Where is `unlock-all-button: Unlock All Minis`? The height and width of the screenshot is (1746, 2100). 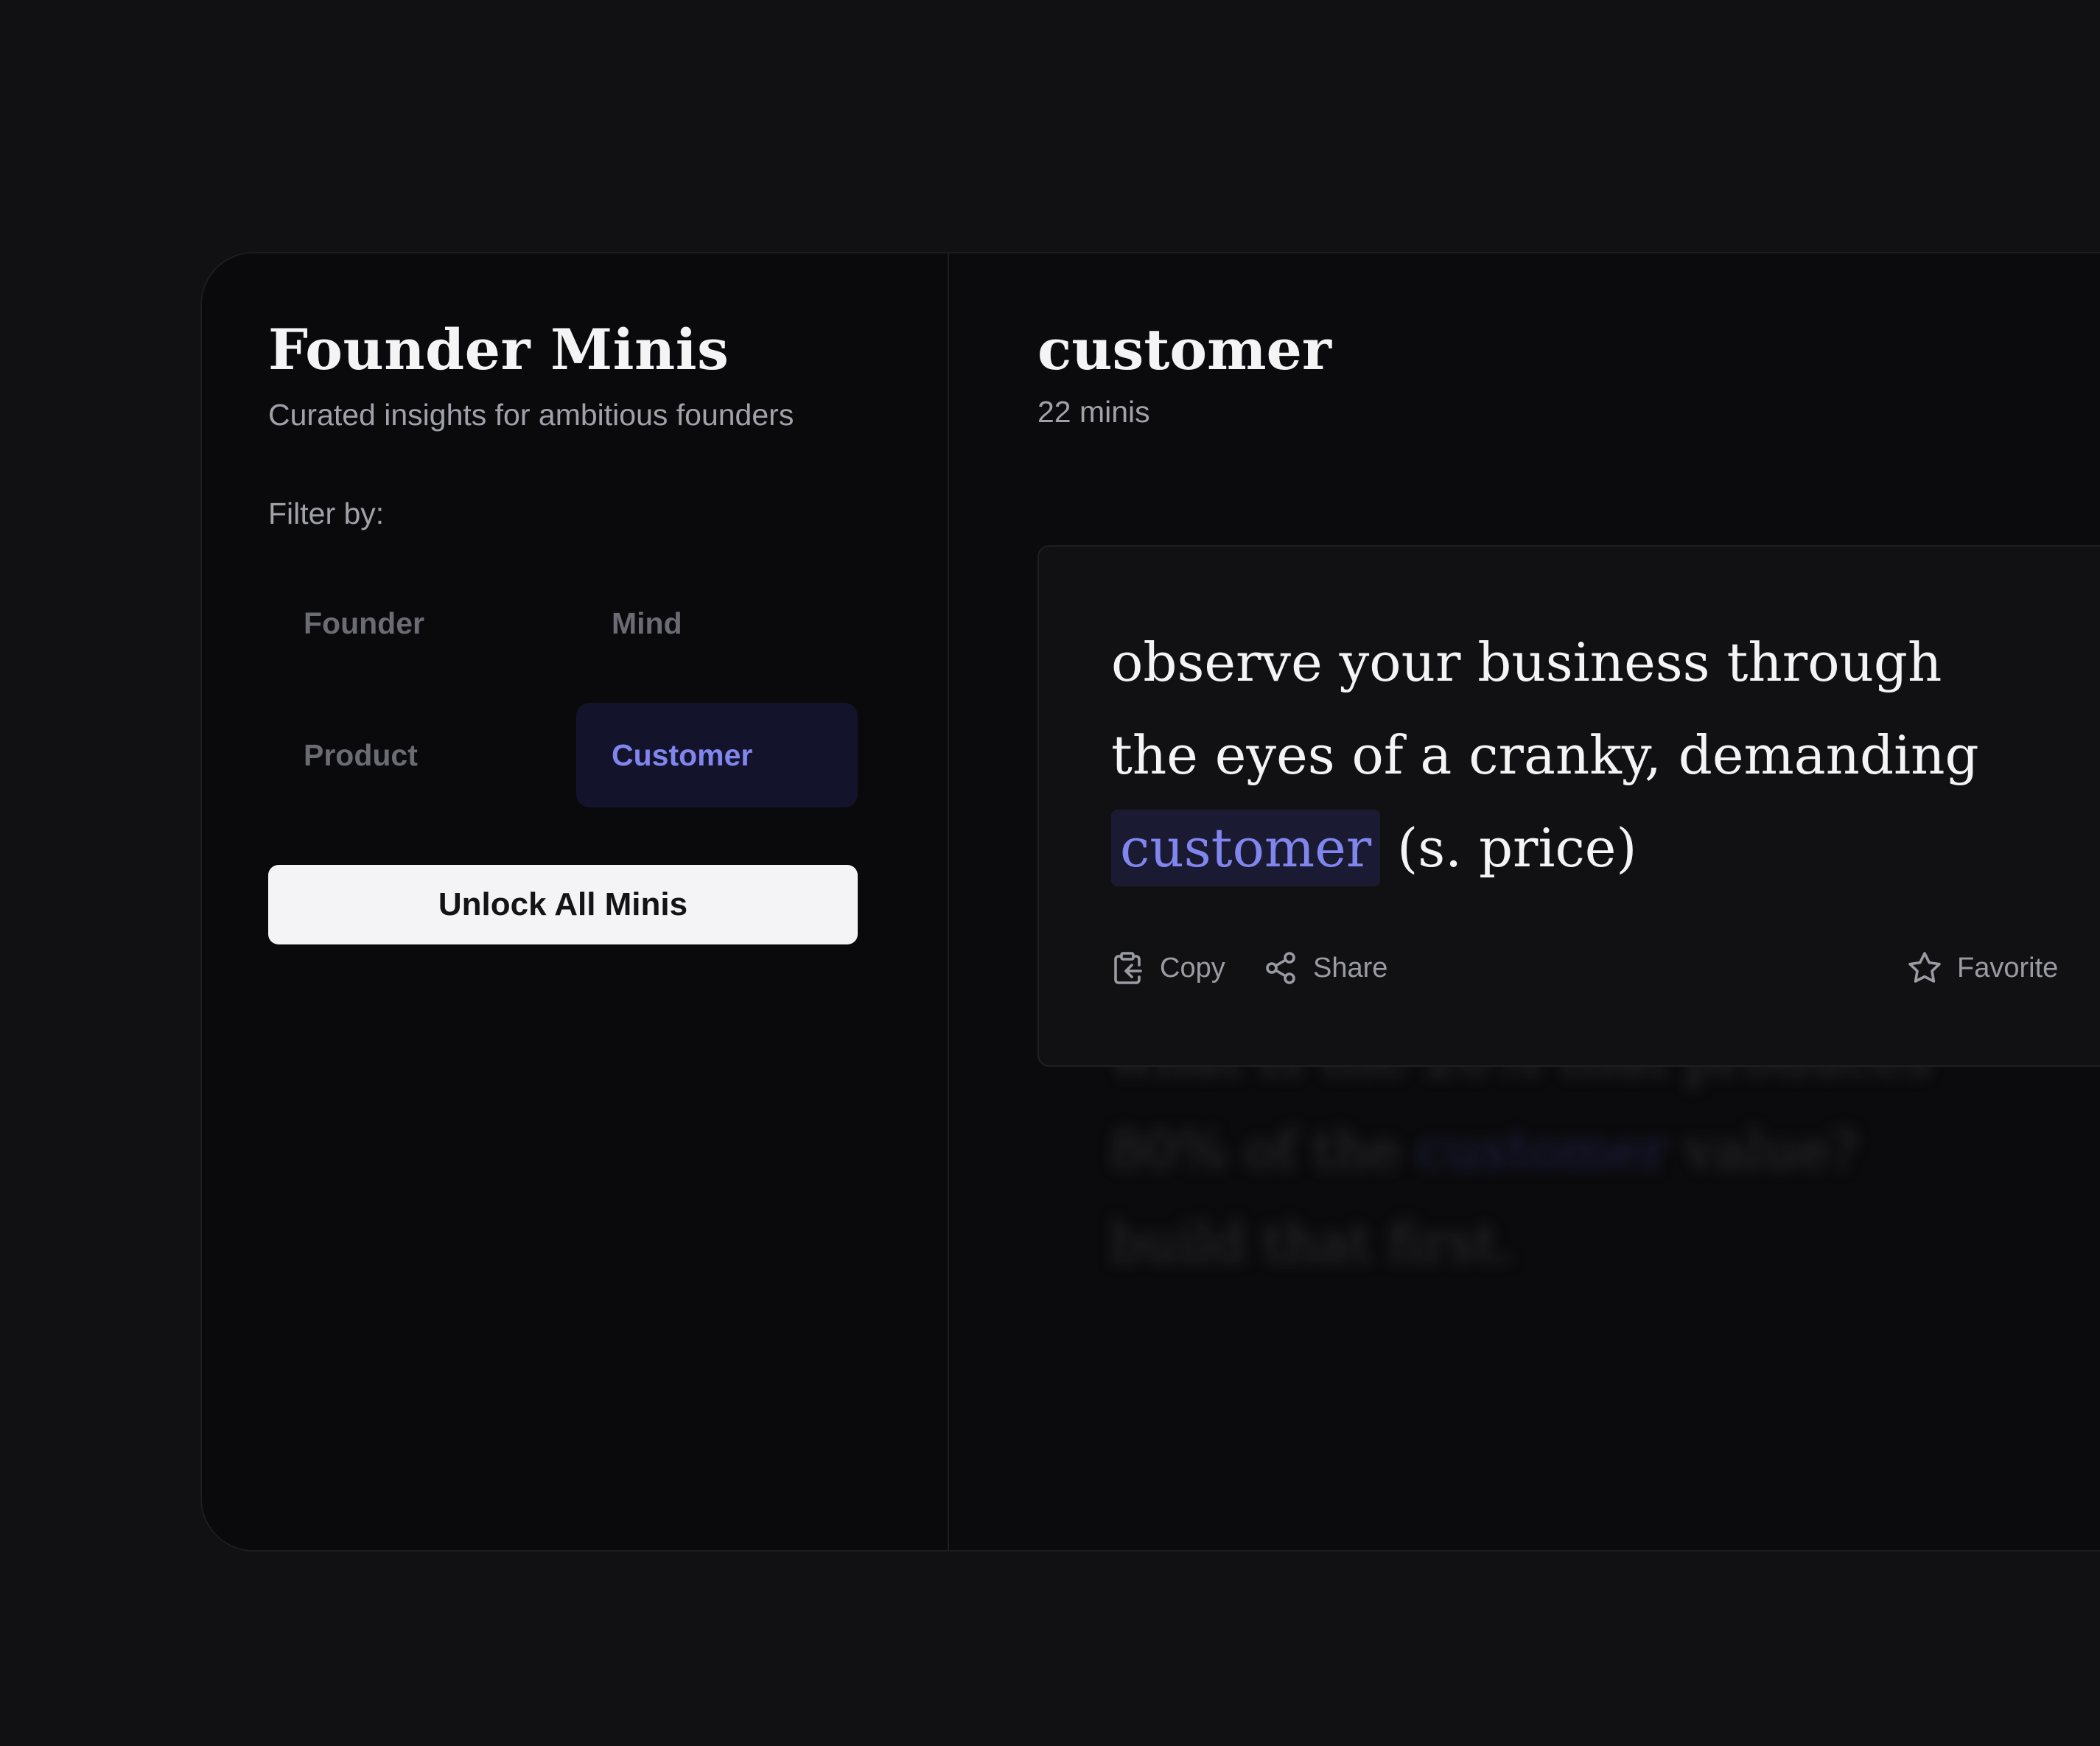
unlock-all-button: Unlock All Minis is located at coordinates (563, 904).